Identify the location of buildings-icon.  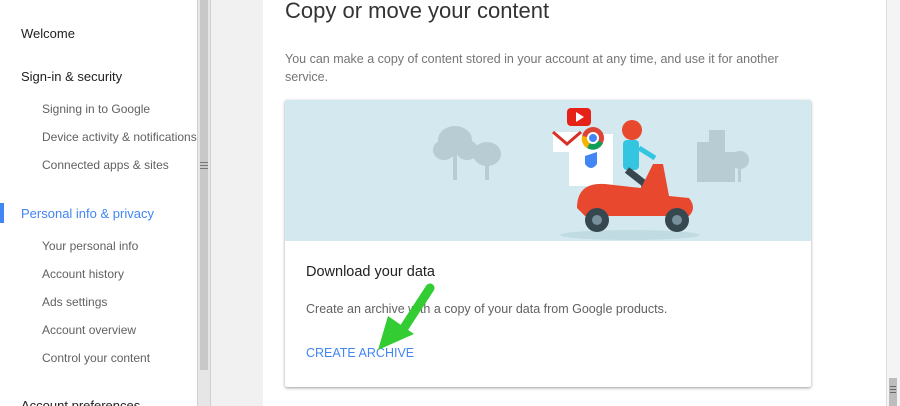
(723, 156).